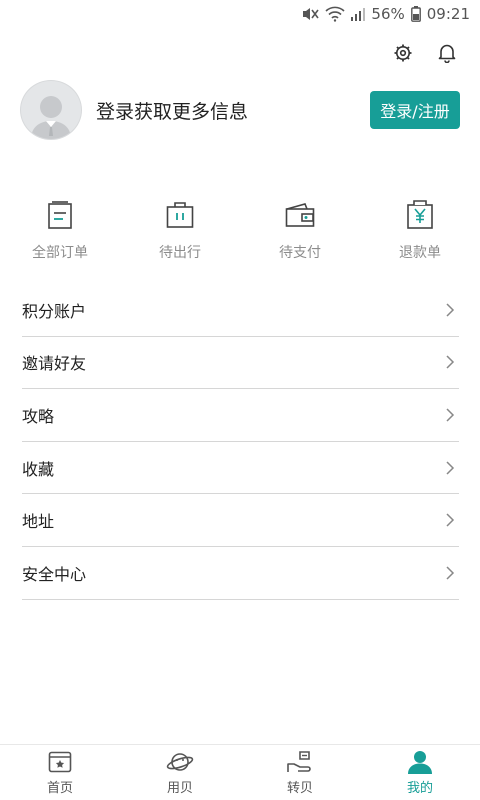  I want to click on header-actions, so click(425, 53).